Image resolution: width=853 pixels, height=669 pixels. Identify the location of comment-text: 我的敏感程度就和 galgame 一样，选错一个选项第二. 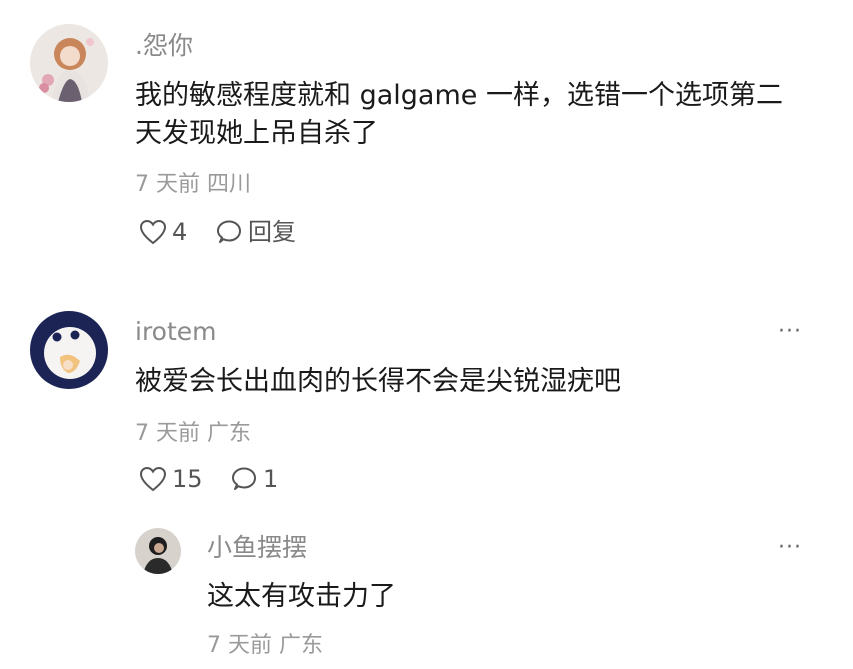
(459, 95).